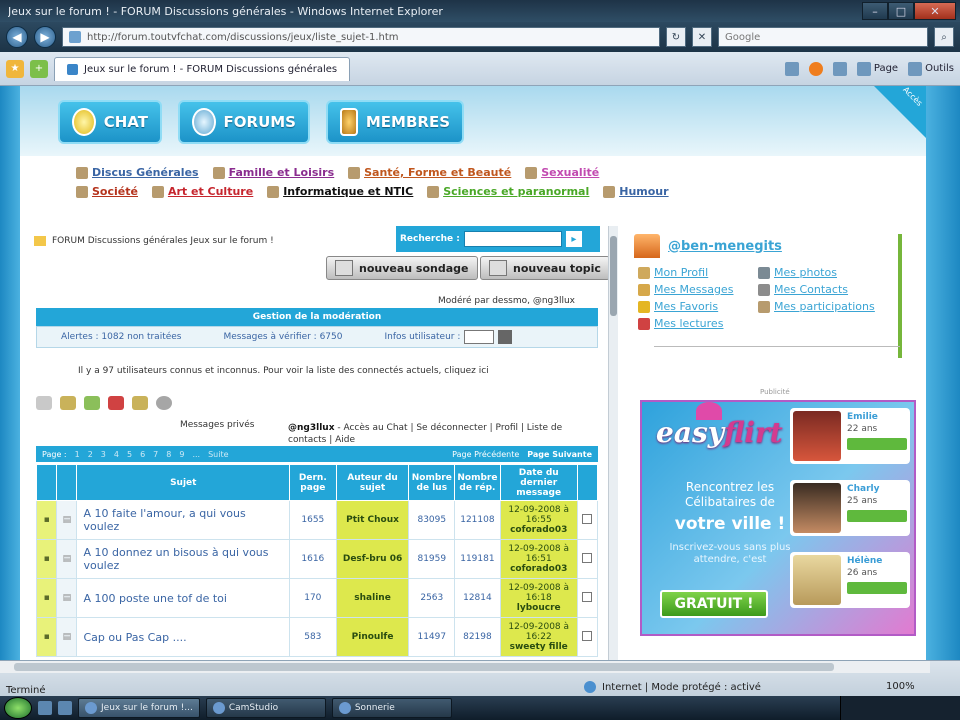 This screenshot has height=720, width=960. Describe the element at coordinates (65, 708) in the screenshot. I see `quicklaunch-ie-icon` at that location.